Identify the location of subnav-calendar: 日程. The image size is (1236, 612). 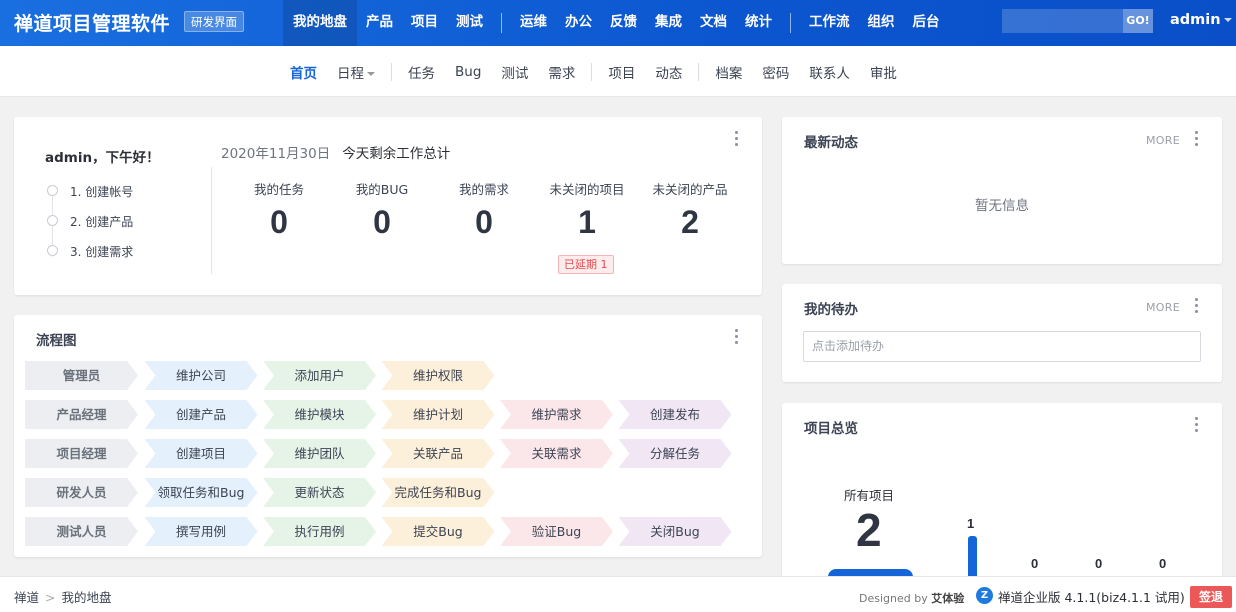
(356, 72).